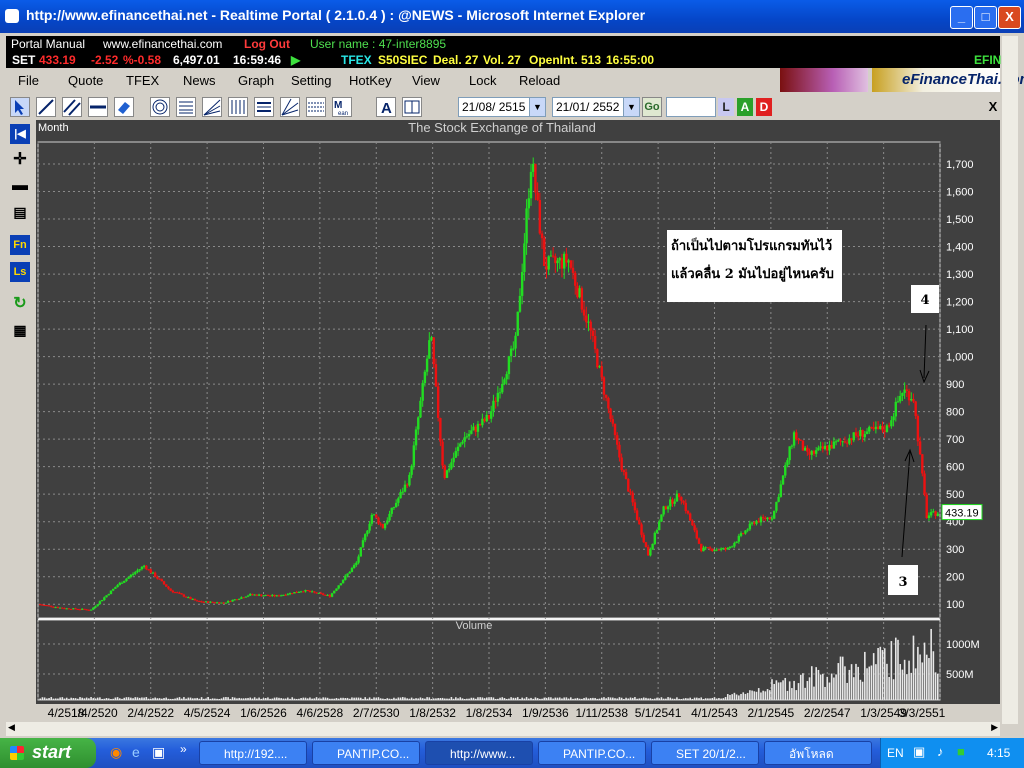 This screenshot has height=768, width=1024. Describe the element at coordinates (940, 751) in the screenshot. I see `volume-icon: ♪` at that location.